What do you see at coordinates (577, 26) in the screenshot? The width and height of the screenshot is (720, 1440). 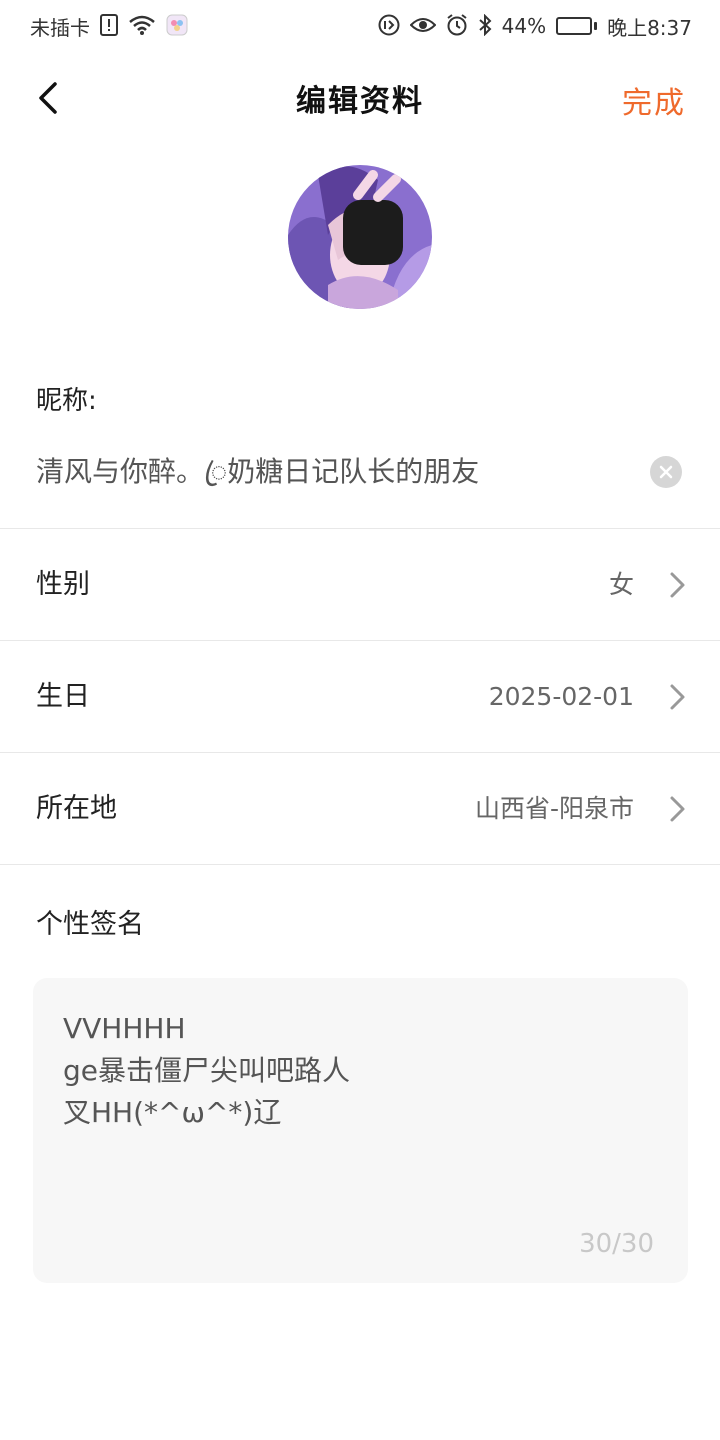 I see `battery-icon` at bounding box center [577, 26].